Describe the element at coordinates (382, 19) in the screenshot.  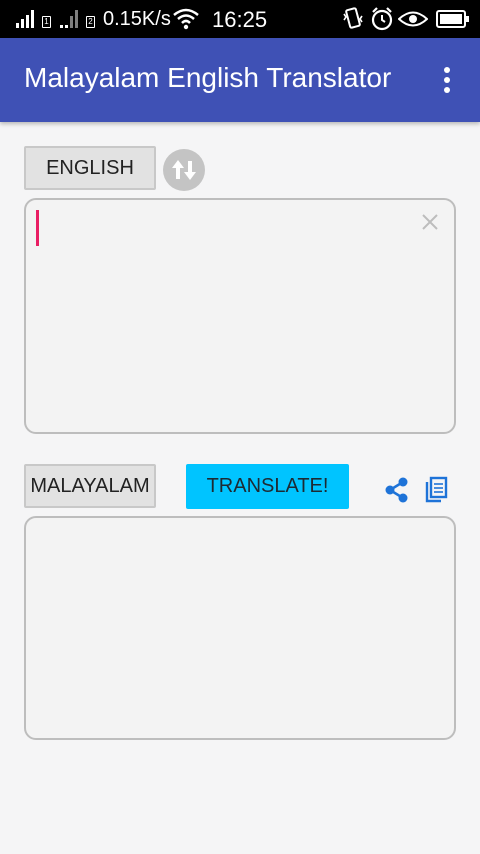
I see `alarm-icon` at that location.